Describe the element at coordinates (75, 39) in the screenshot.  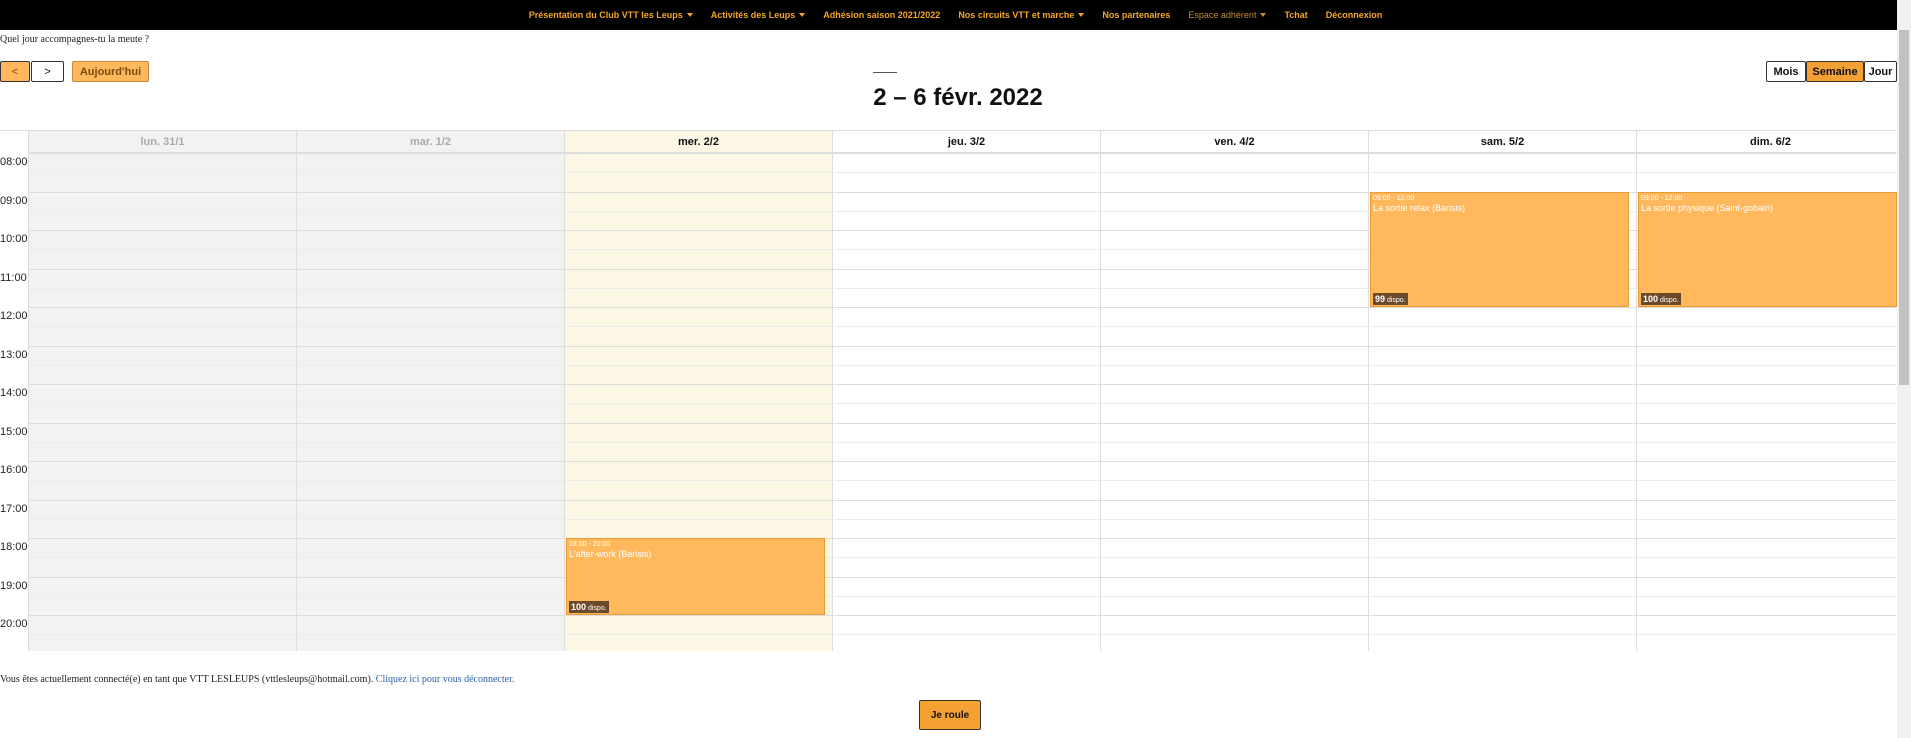
I see `question-text: Quel jour accompagnes-tu la meute ?` at that location.